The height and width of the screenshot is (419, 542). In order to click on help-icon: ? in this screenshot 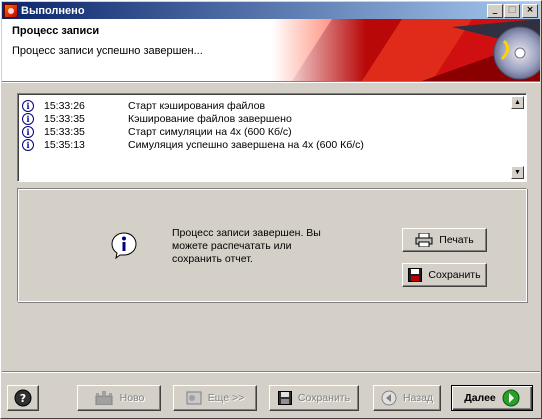, I will do `click(23, 398)`.